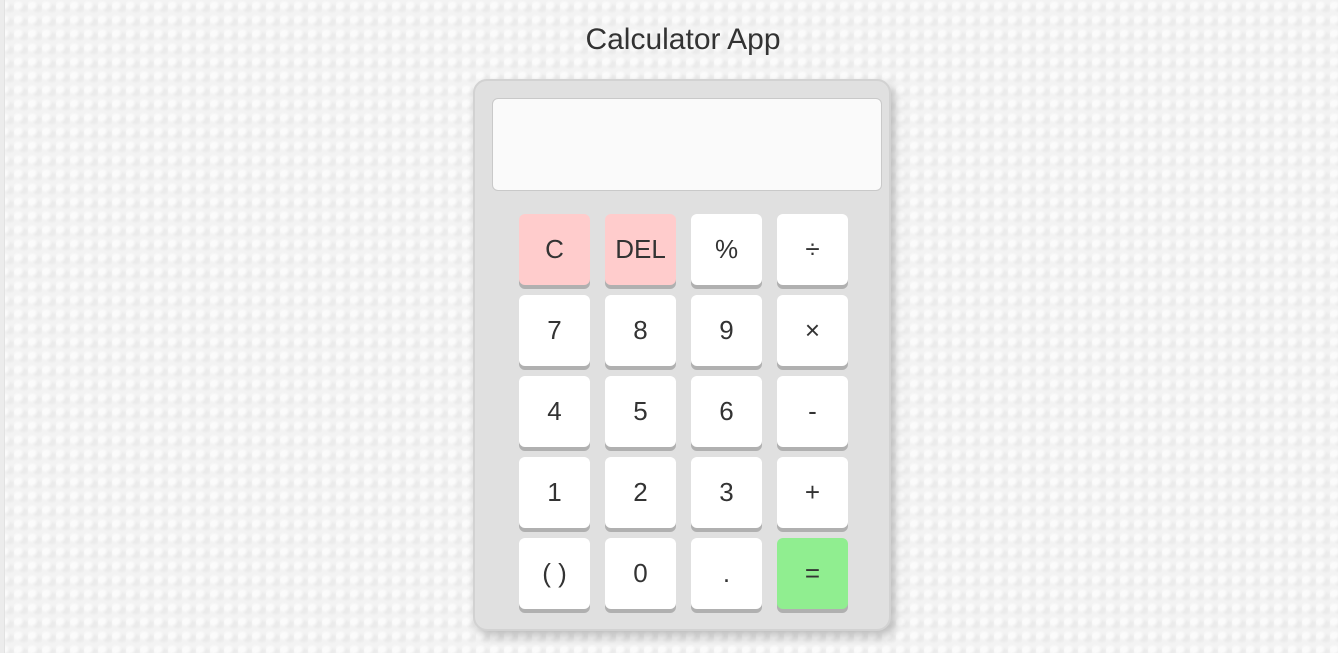 Image resolution: width=1338 pixels, height=653 pixels. Describe the element at coordinates (554, 573) in the screenshot. I see `parentheses-button: ( )` at that location.